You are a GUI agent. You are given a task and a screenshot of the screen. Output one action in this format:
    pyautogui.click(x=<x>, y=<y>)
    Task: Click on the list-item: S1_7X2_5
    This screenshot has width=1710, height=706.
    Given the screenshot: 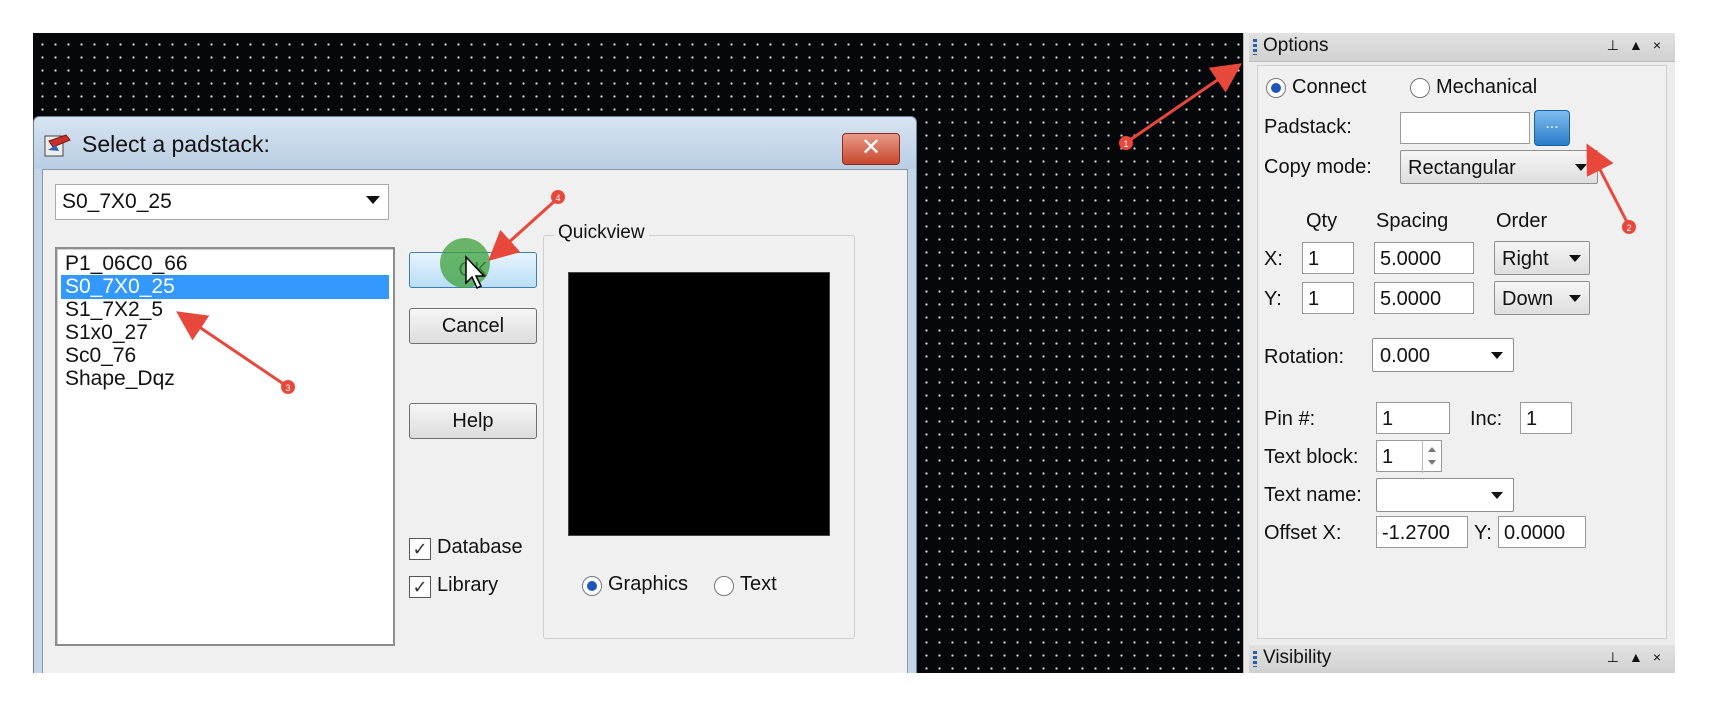 What is the action you would take?
    pyautogui.click(x=225, y=310)
    